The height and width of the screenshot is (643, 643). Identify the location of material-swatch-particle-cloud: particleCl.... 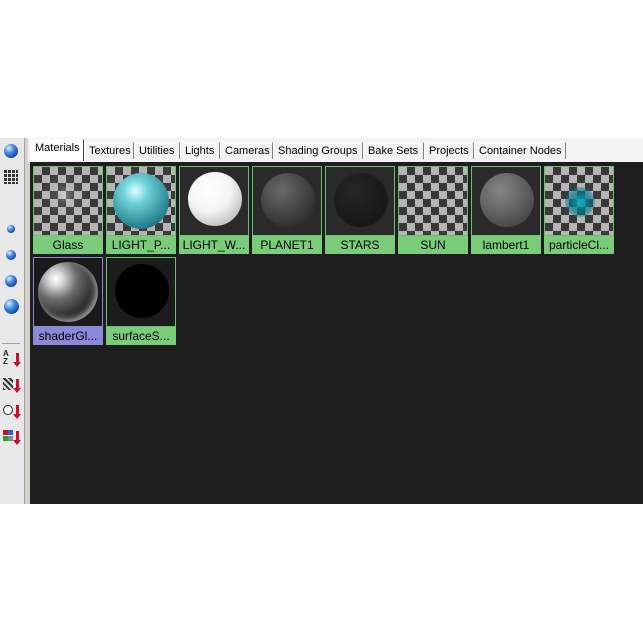
(579, 210).